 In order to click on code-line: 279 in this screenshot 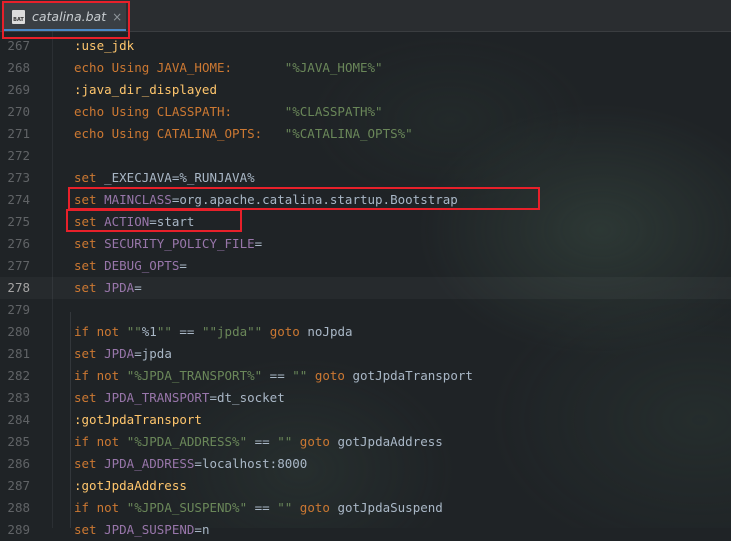, I will do `click(365, 310)`.